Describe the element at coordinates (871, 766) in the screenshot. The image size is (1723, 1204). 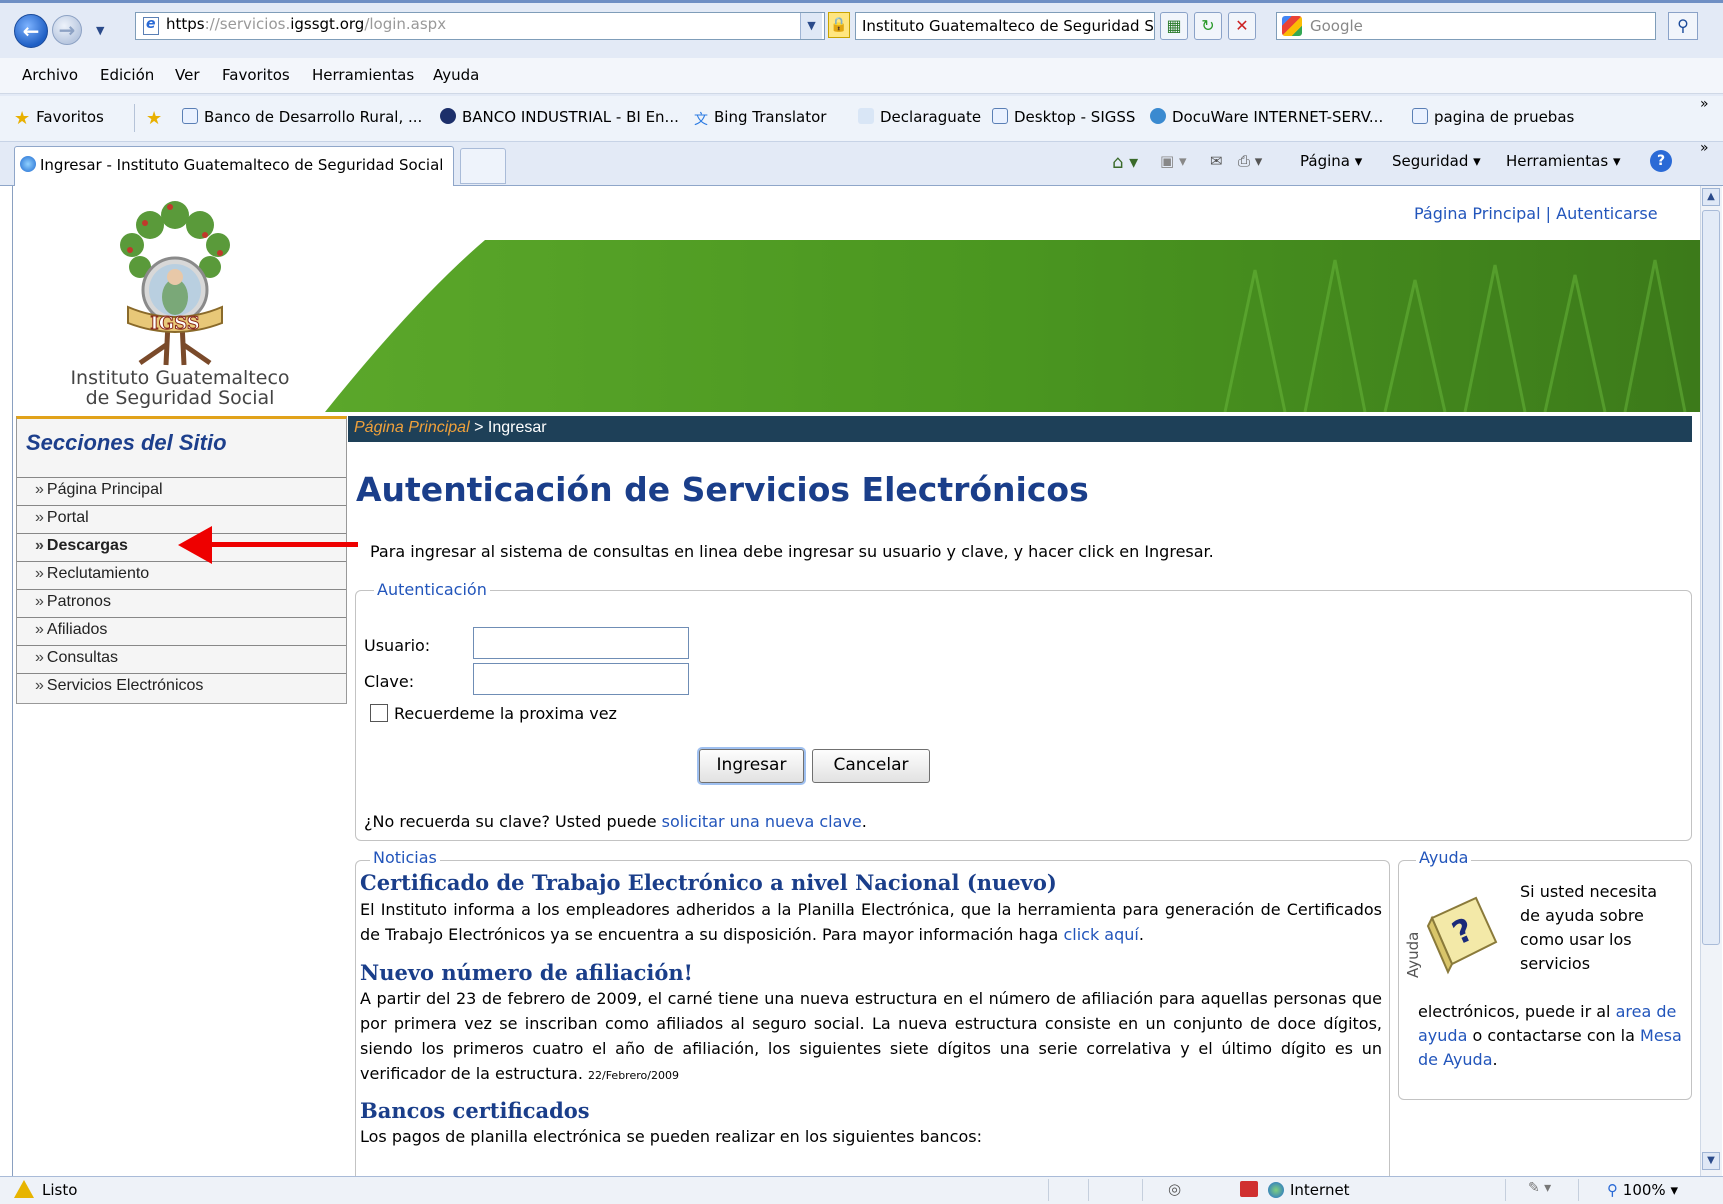
I see `cancel-button: Cancelar` at that location.